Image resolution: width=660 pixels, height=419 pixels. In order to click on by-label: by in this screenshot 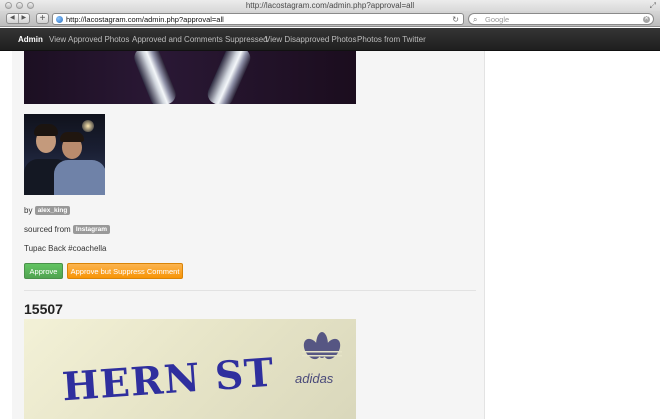, I will do `click(28, 210)`.